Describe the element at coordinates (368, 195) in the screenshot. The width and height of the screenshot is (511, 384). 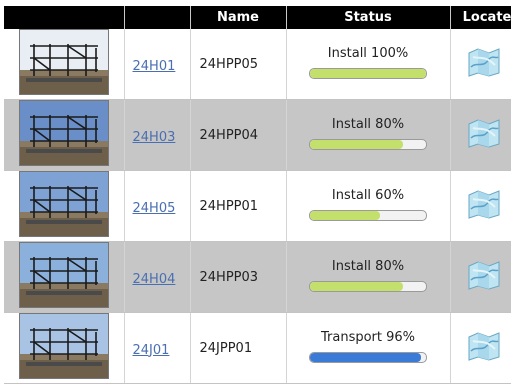
I see `status-label: Install 60%` at that location.